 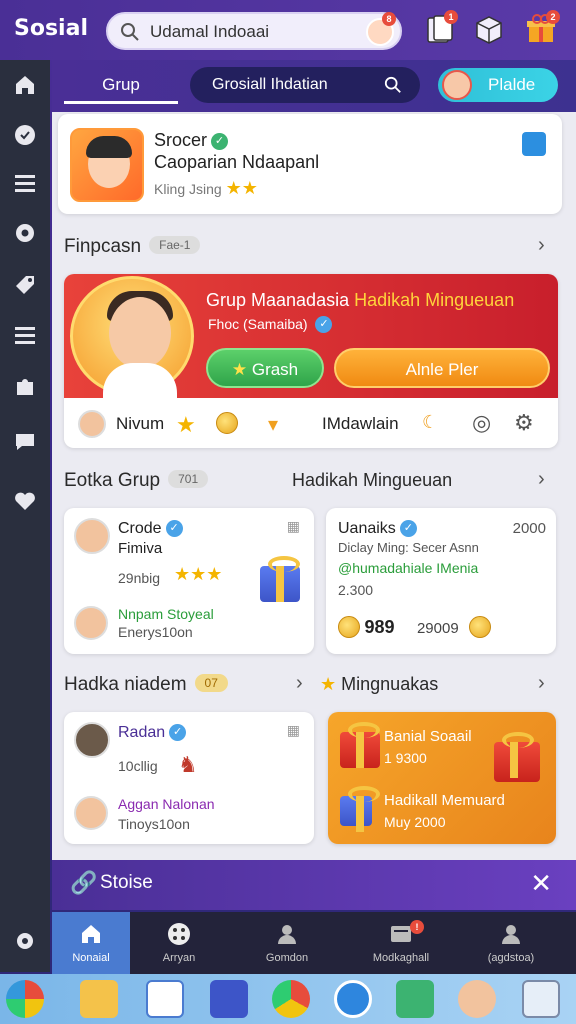 What do you see at coordinates (287, 958) in the screenshot?
I see `nav-label: Gomdon` at bounding box center [287, 958].